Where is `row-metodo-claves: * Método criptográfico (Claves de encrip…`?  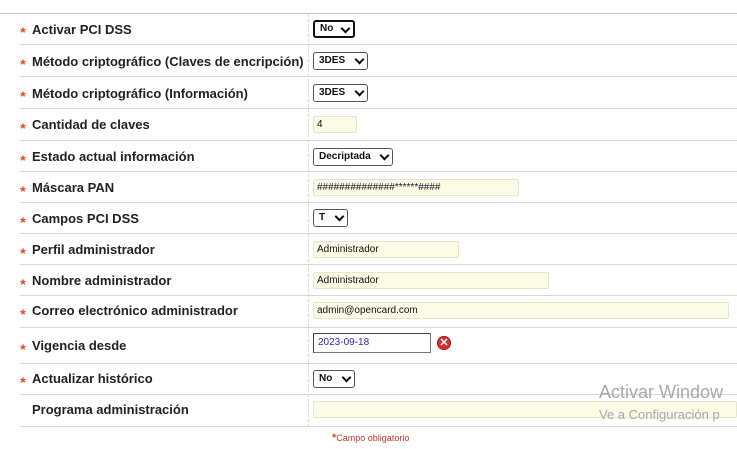
row-metodo-claves: * Método criptográfico (Claves de encrip… is located at coordinates (368, 61).